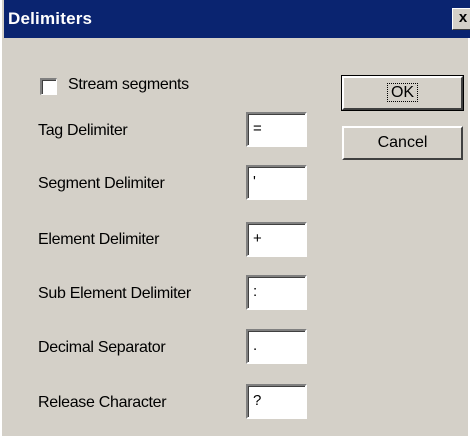 The height and width of the screenshot is (436, 470). I want to click on ok-button-label: OK, so click(402, 92).